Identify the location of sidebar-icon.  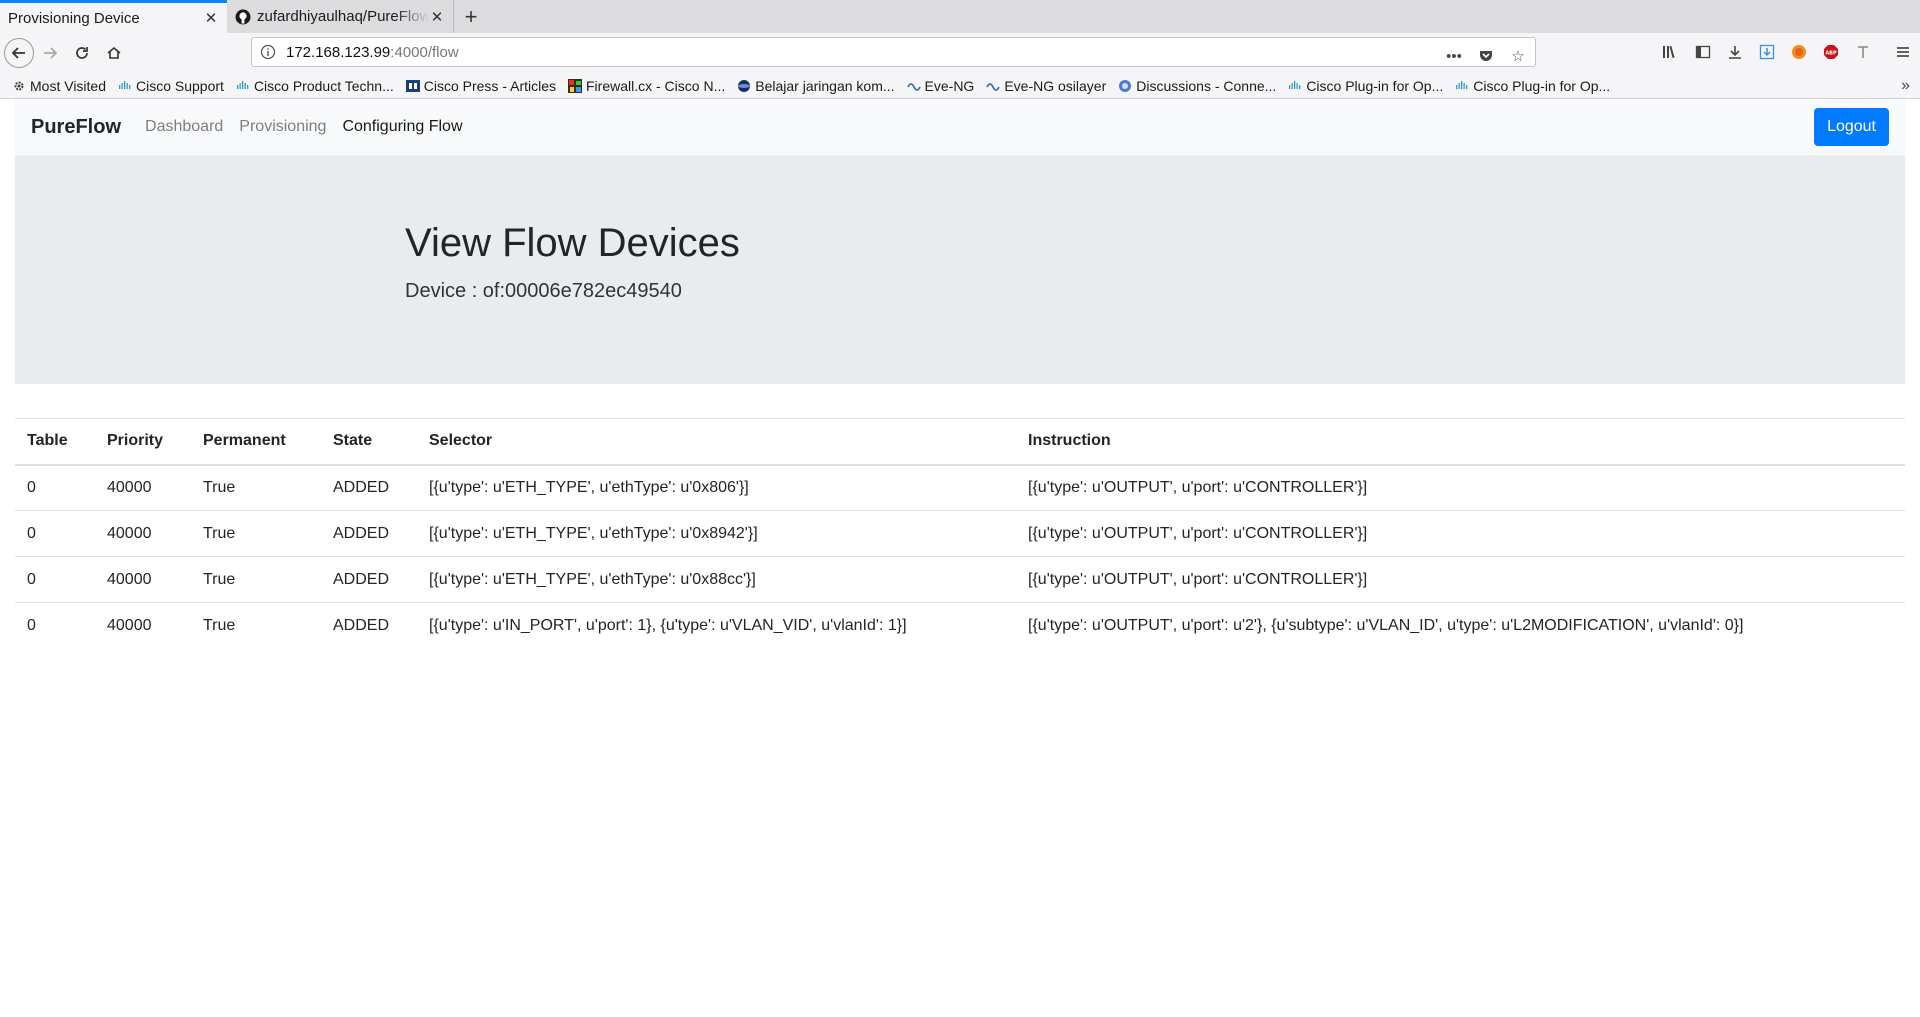
(1703, 52).